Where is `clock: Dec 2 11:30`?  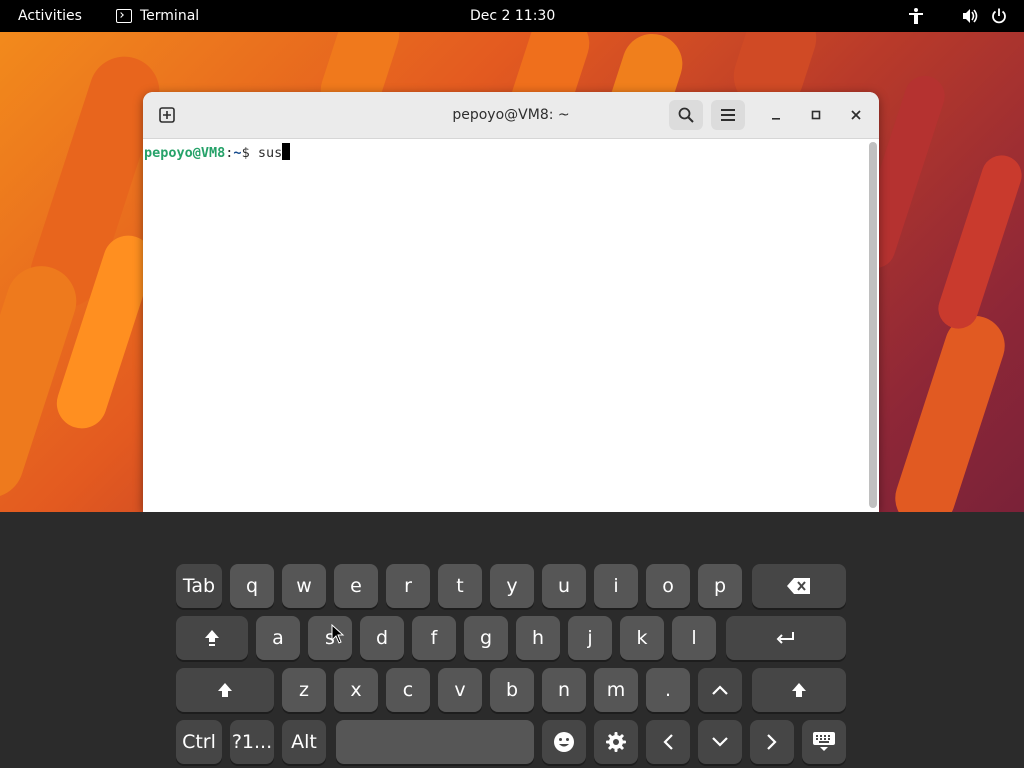 clock: Dec 2 11:30 is located at coordinates (512, 16).